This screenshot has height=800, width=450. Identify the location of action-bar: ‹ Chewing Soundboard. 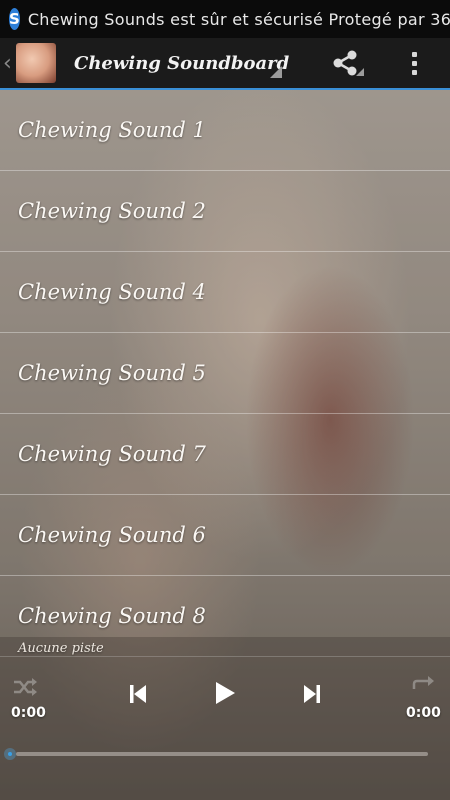
(225, 64).